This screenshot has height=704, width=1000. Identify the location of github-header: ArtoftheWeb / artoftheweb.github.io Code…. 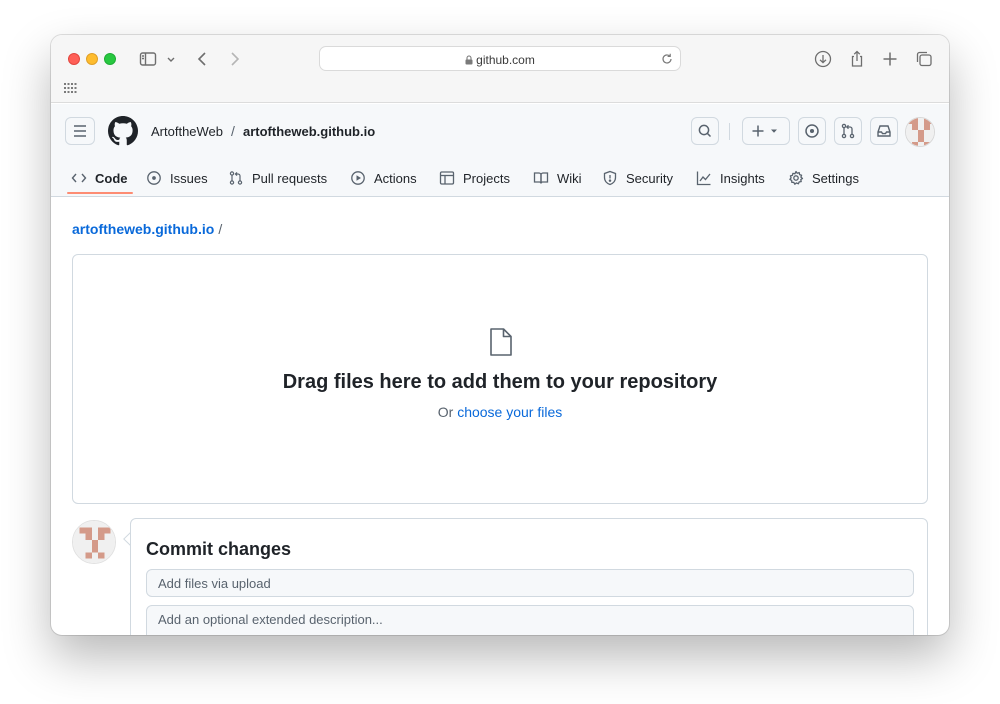
(500, 150).